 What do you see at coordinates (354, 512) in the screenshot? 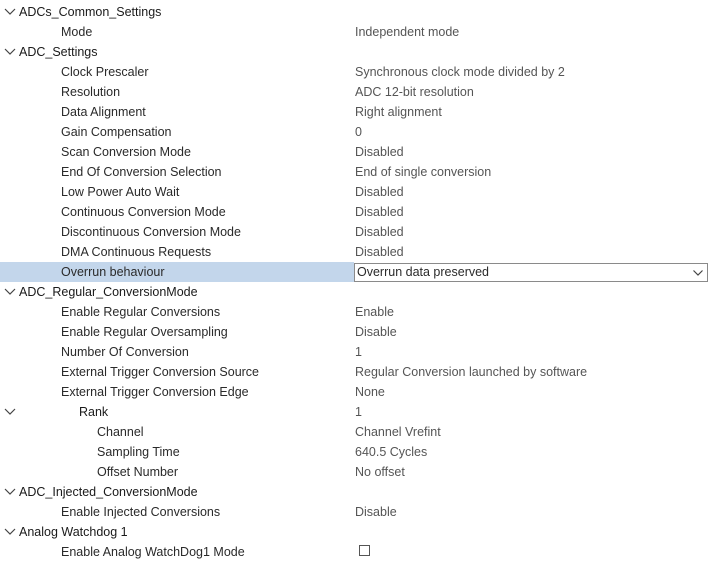
I see `property-row-enable-injected-conversions: Enable Injected Conversions Disable` at bounding box center [354, 512].